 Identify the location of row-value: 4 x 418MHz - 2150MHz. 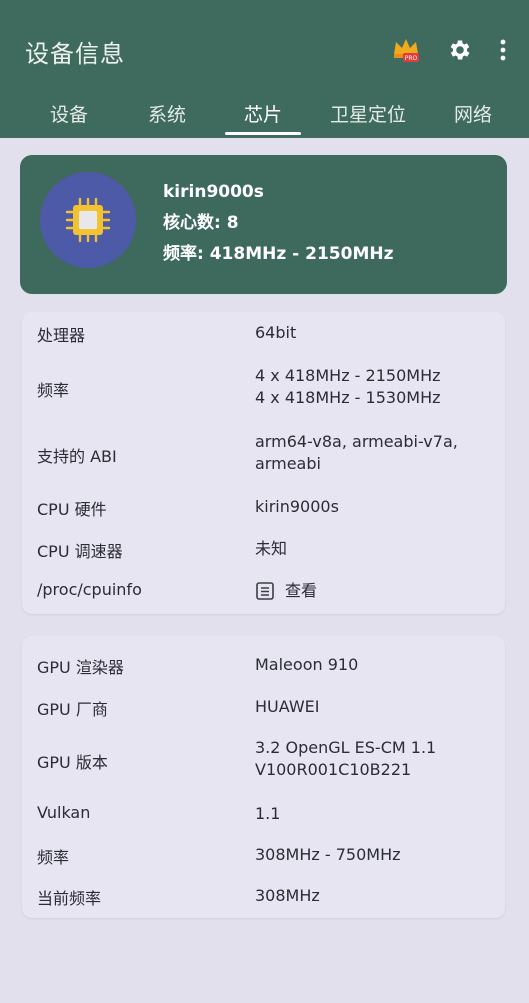
(348, 375).